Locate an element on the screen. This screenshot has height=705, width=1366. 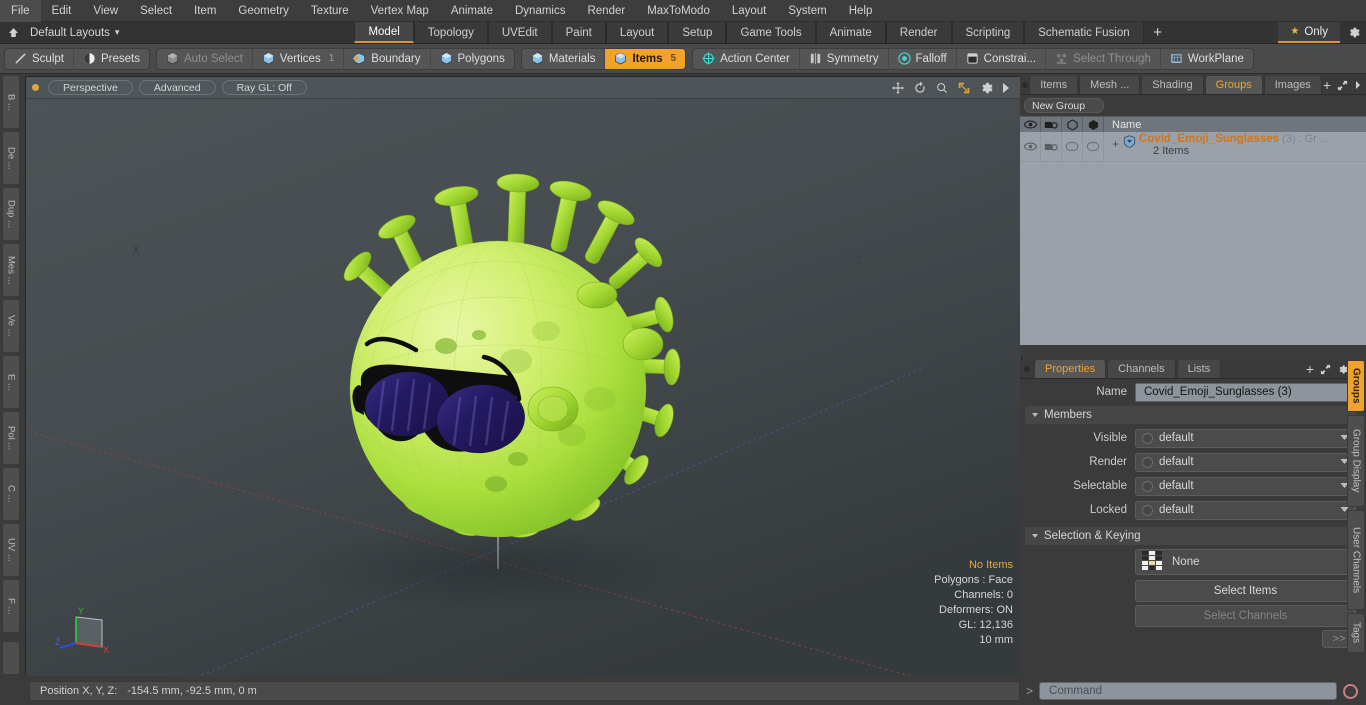
tab-groups: Groups is located at coordinates (1233, 85).